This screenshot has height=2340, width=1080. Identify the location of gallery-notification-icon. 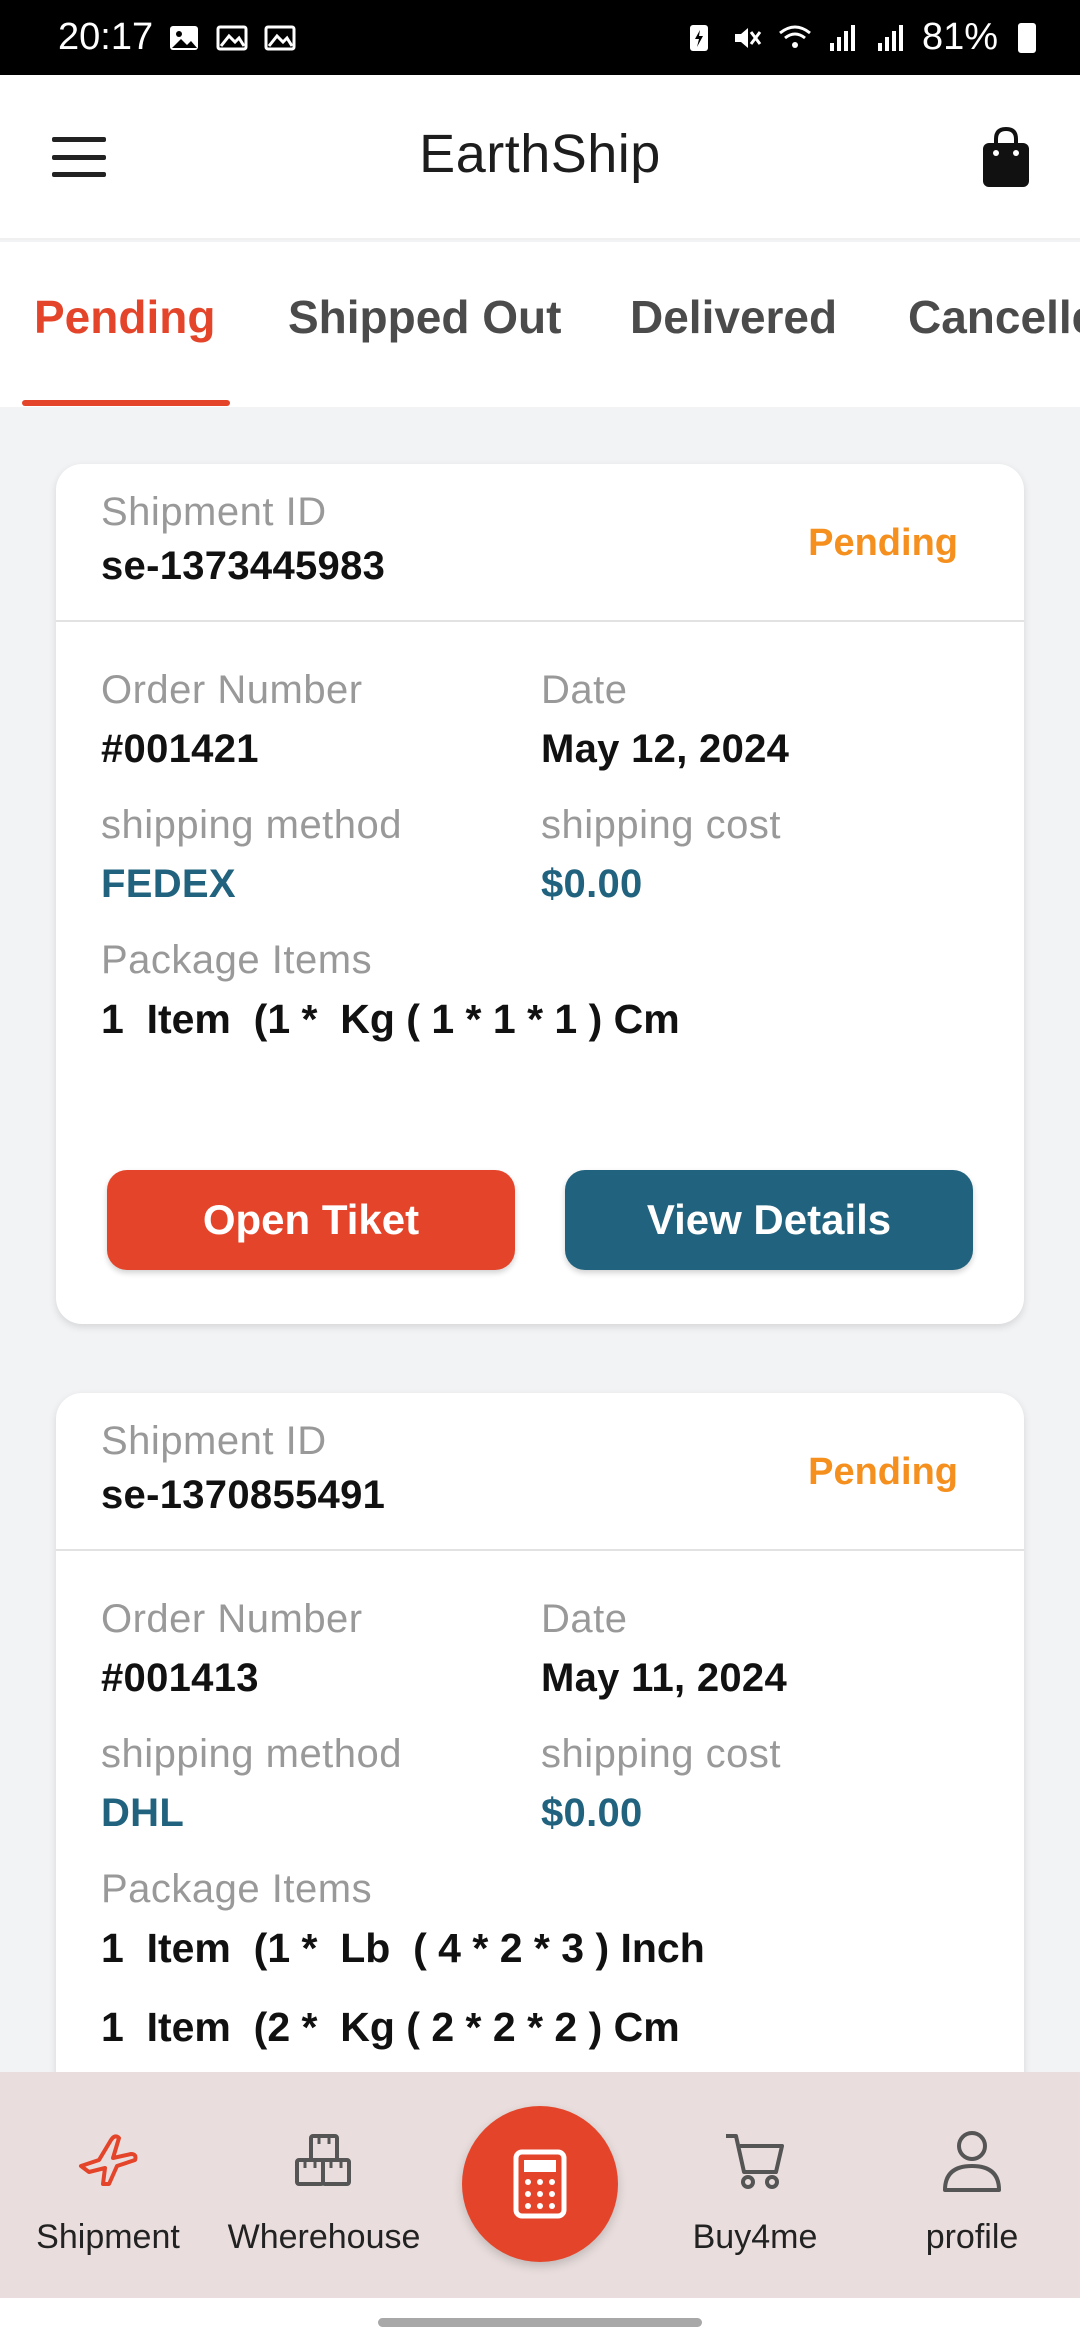
(232, 37).